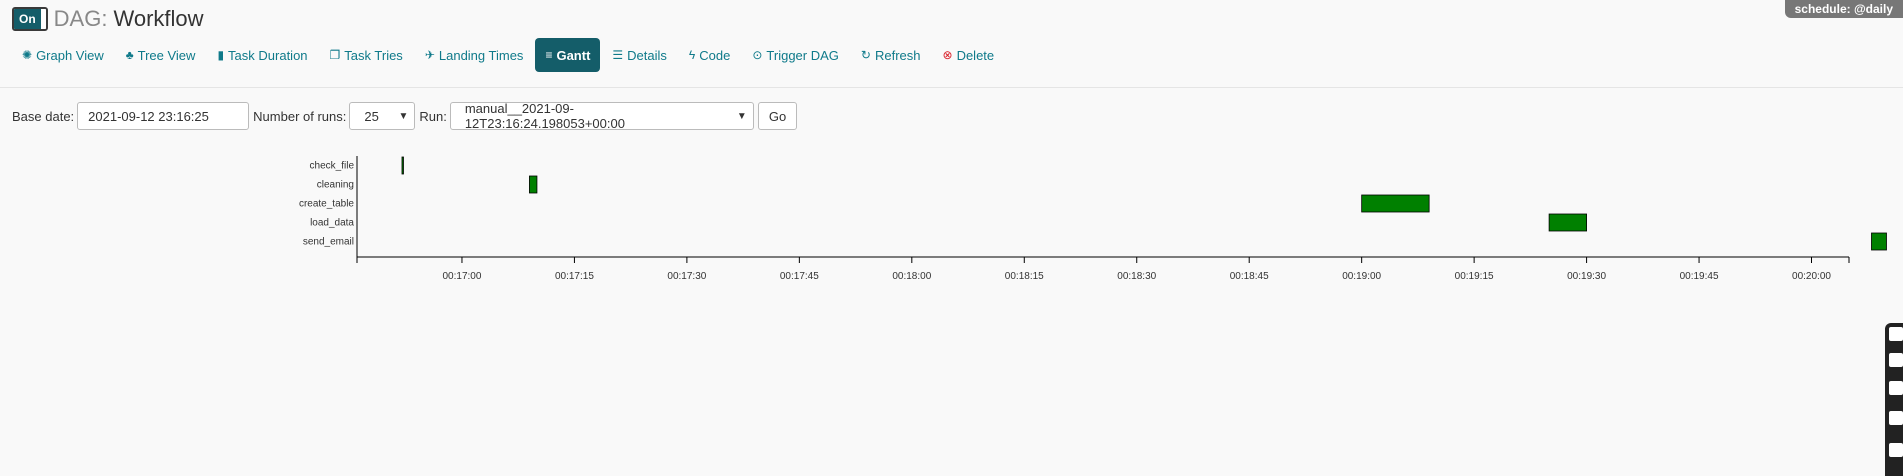 The image size is (1903, 476). What do you see at coordinates (481, 55) in the screenshot?
I see `tab-label: Landing Times` at bounding box center [481, 55].